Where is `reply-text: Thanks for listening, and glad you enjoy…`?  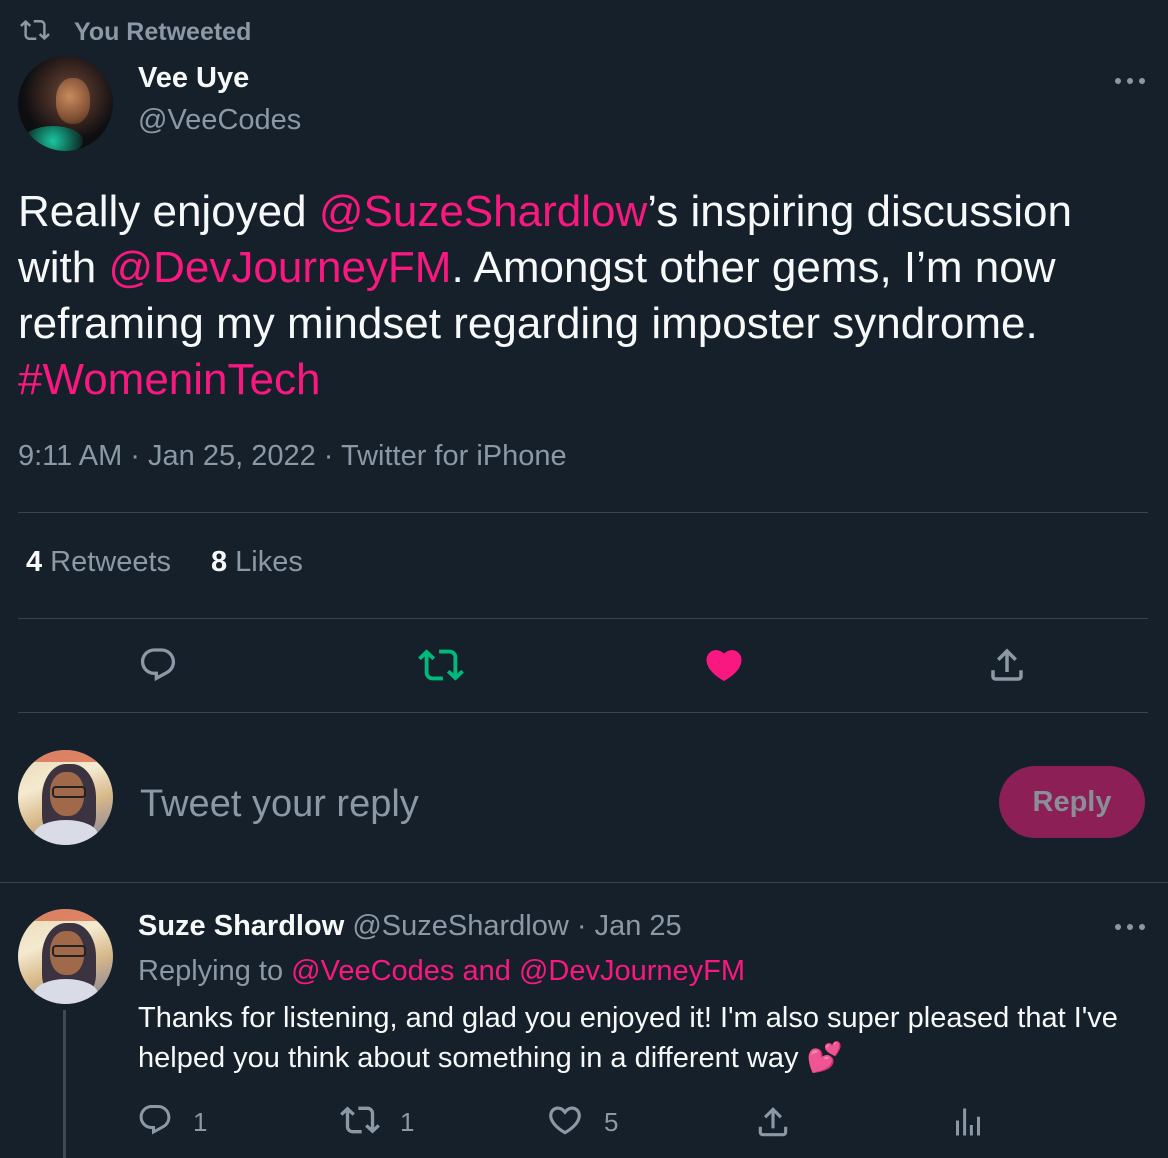 reply-text: Thanks for listening, and glad you enjoy… is located at coordinates (643, 1038).